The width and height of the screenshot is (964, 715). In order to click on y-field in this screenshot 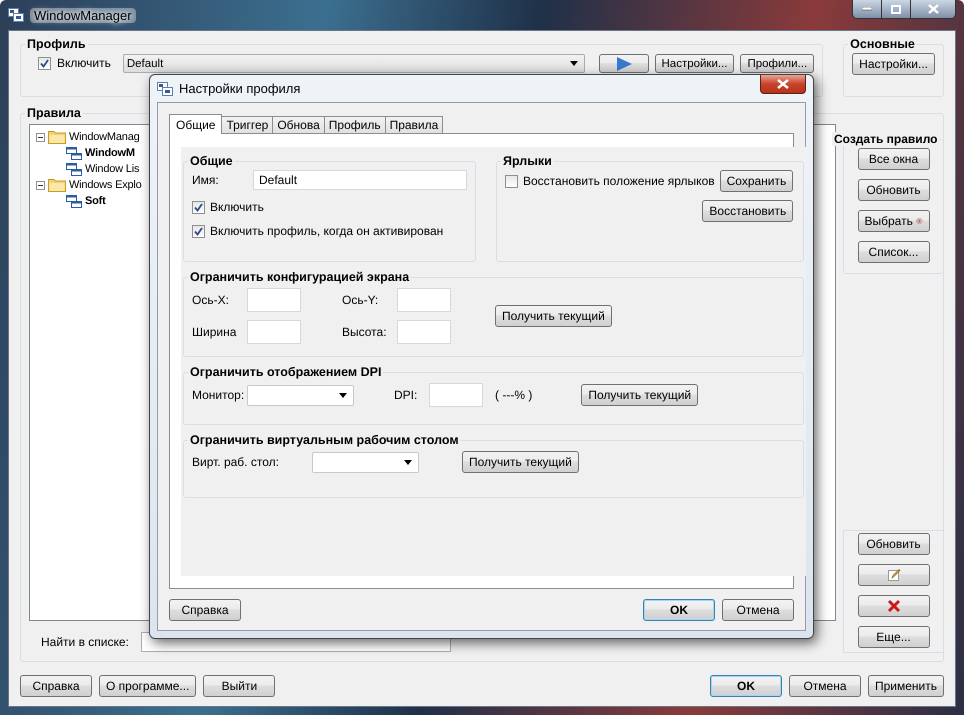, I will do `click(424, 300)`.